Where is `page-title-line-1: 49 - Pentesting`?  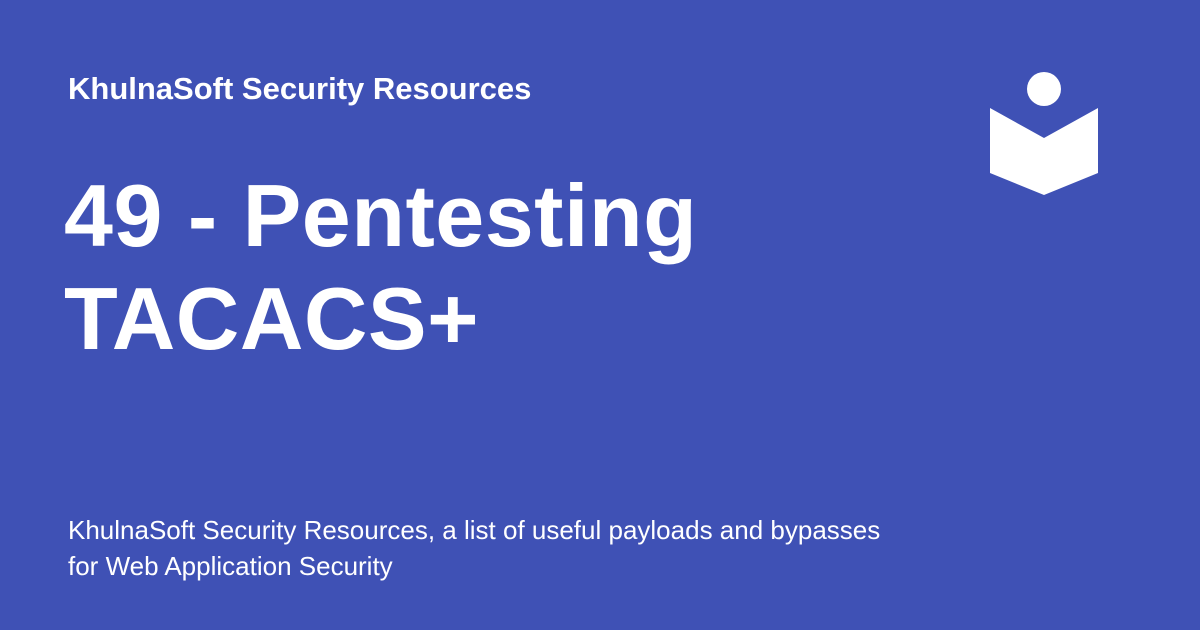 page-title-line-1: 49 - Pentesting is located at coordinates (381, 215).